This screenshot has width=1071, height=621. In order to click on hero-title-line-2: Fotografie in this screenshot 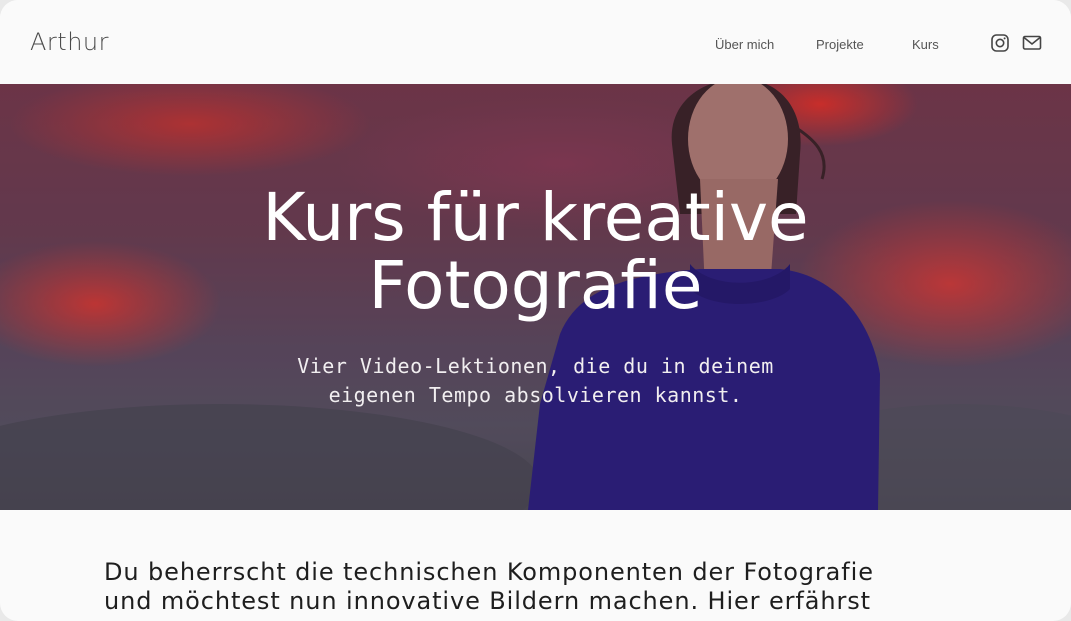, I will do `click(535, 285)`.